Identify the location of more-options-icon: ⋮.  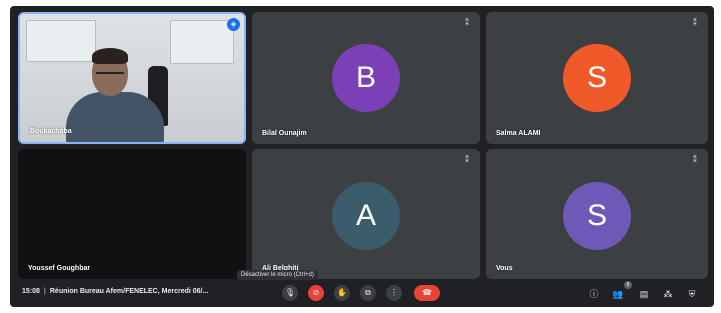
(394, 292).